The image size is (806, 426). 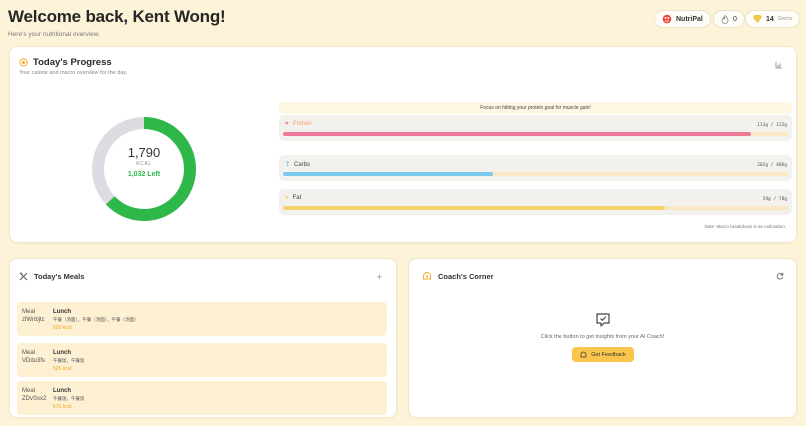 I want to click on macro-name: Protein, so click(x=302, y=124).